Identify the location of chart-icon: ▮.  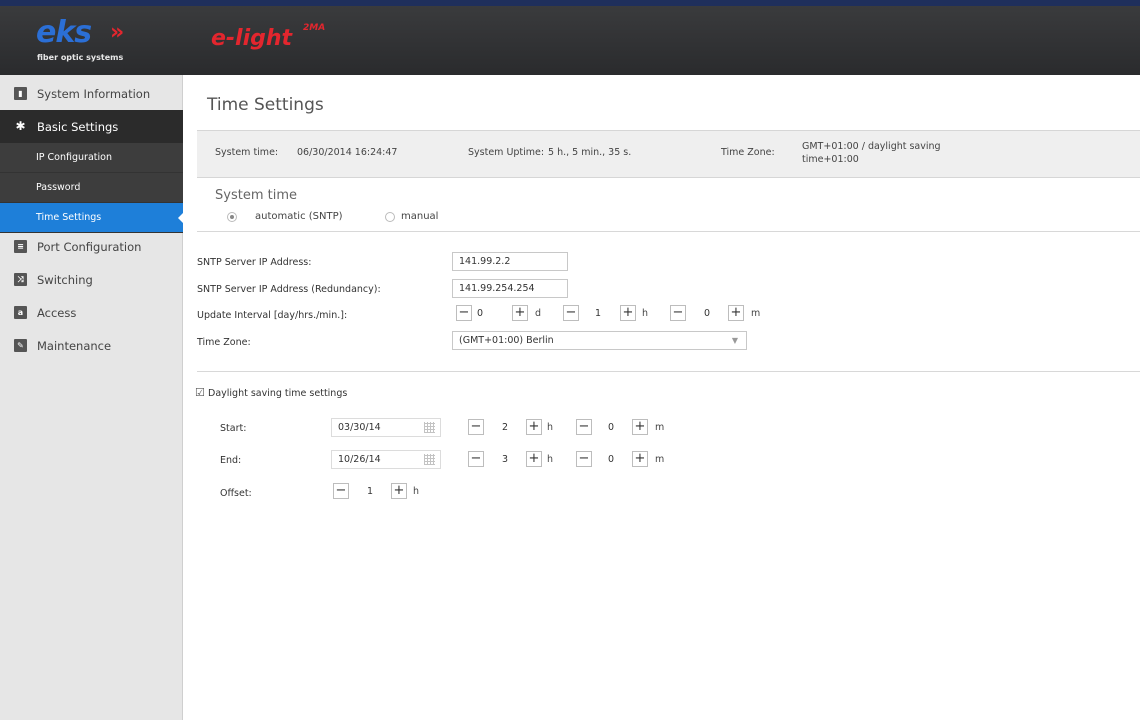
(20, 93).